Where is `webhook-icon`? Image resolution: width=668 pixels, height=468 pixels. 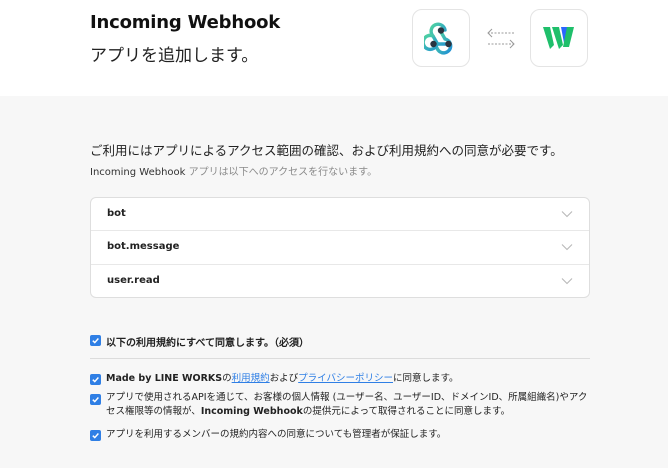
webhook-icon is located at coordinates (438, 38).